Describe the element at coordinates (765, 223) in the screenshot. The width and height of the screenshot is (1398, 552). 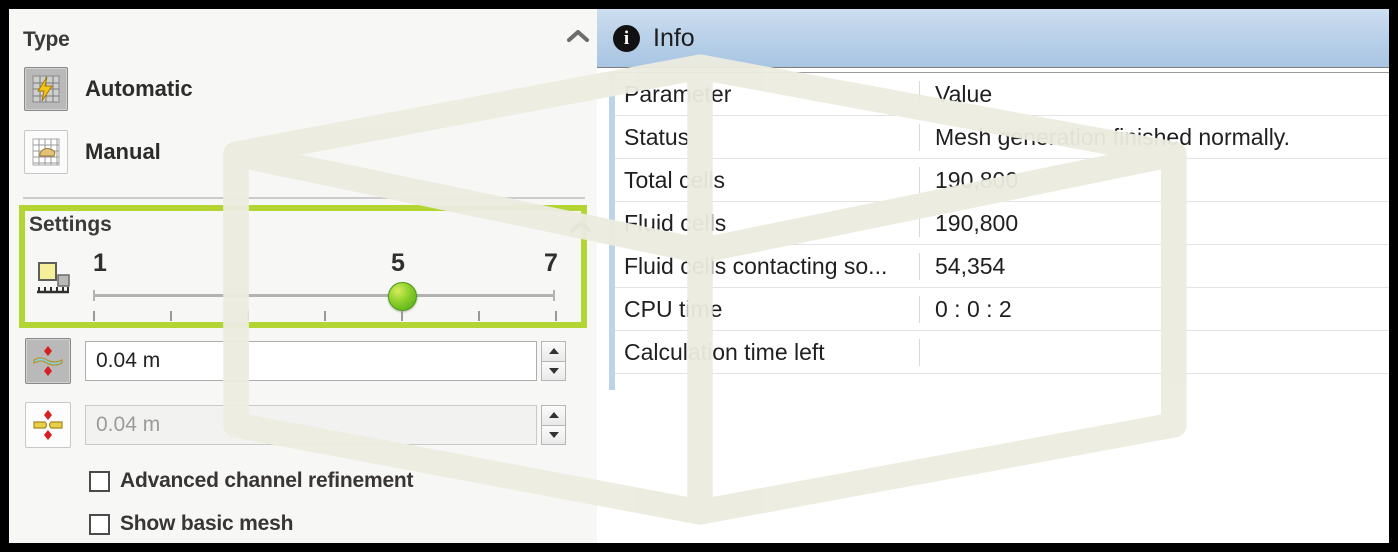
I see `table-cell-parameter: Fluid cells` at that location.